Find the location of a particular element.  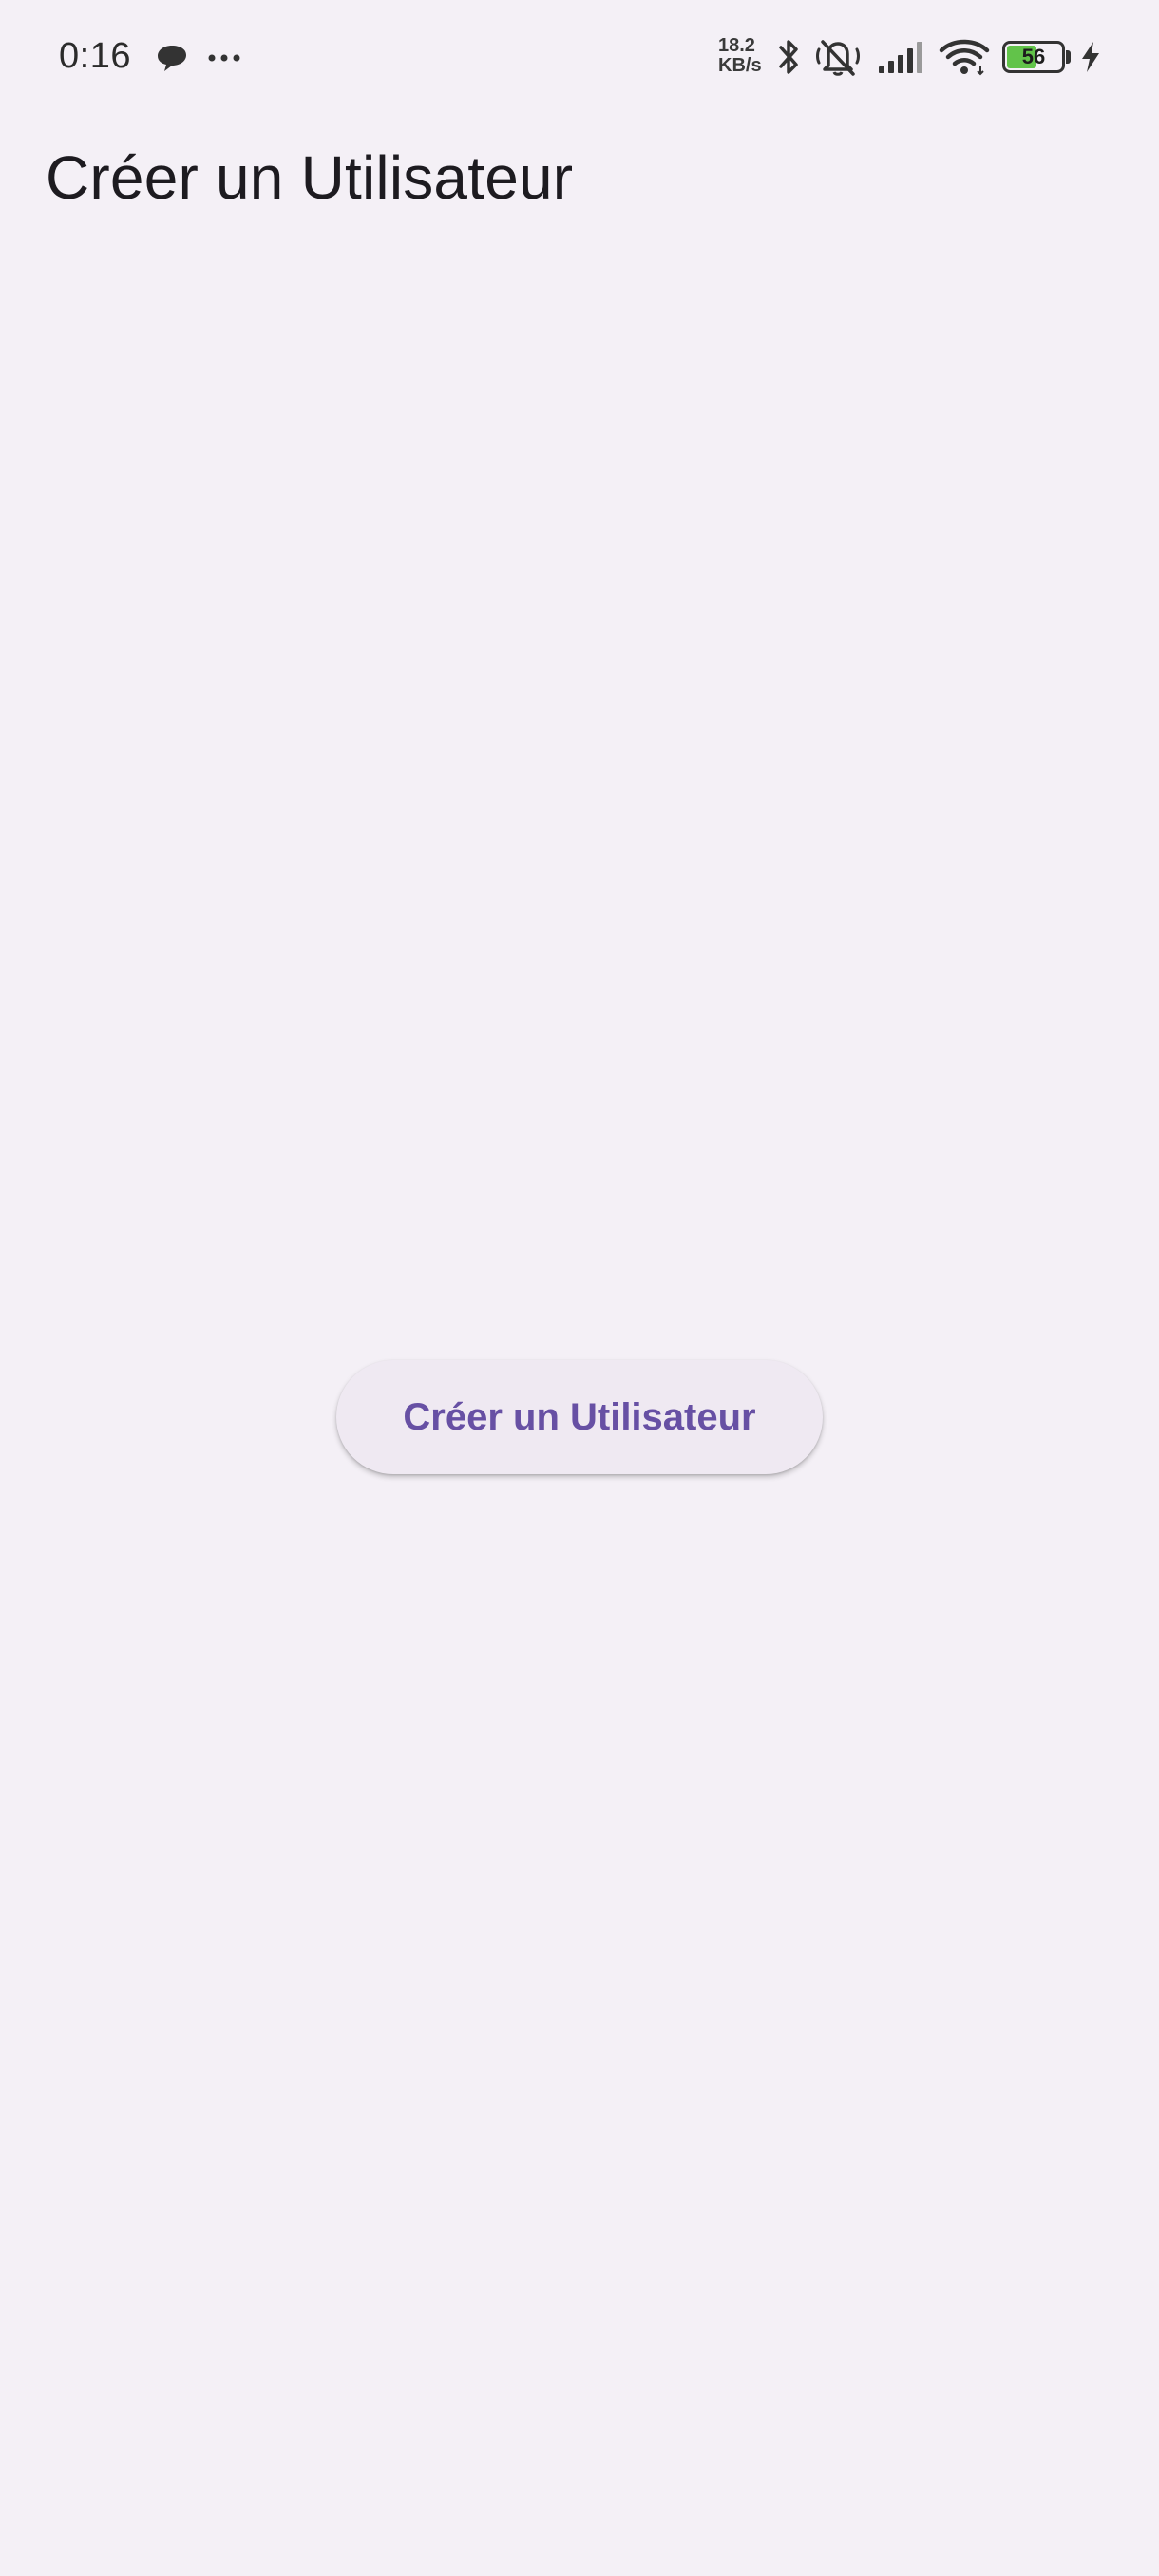

network-speed: 18.2 KB/s is located at coordinates (746, 56).